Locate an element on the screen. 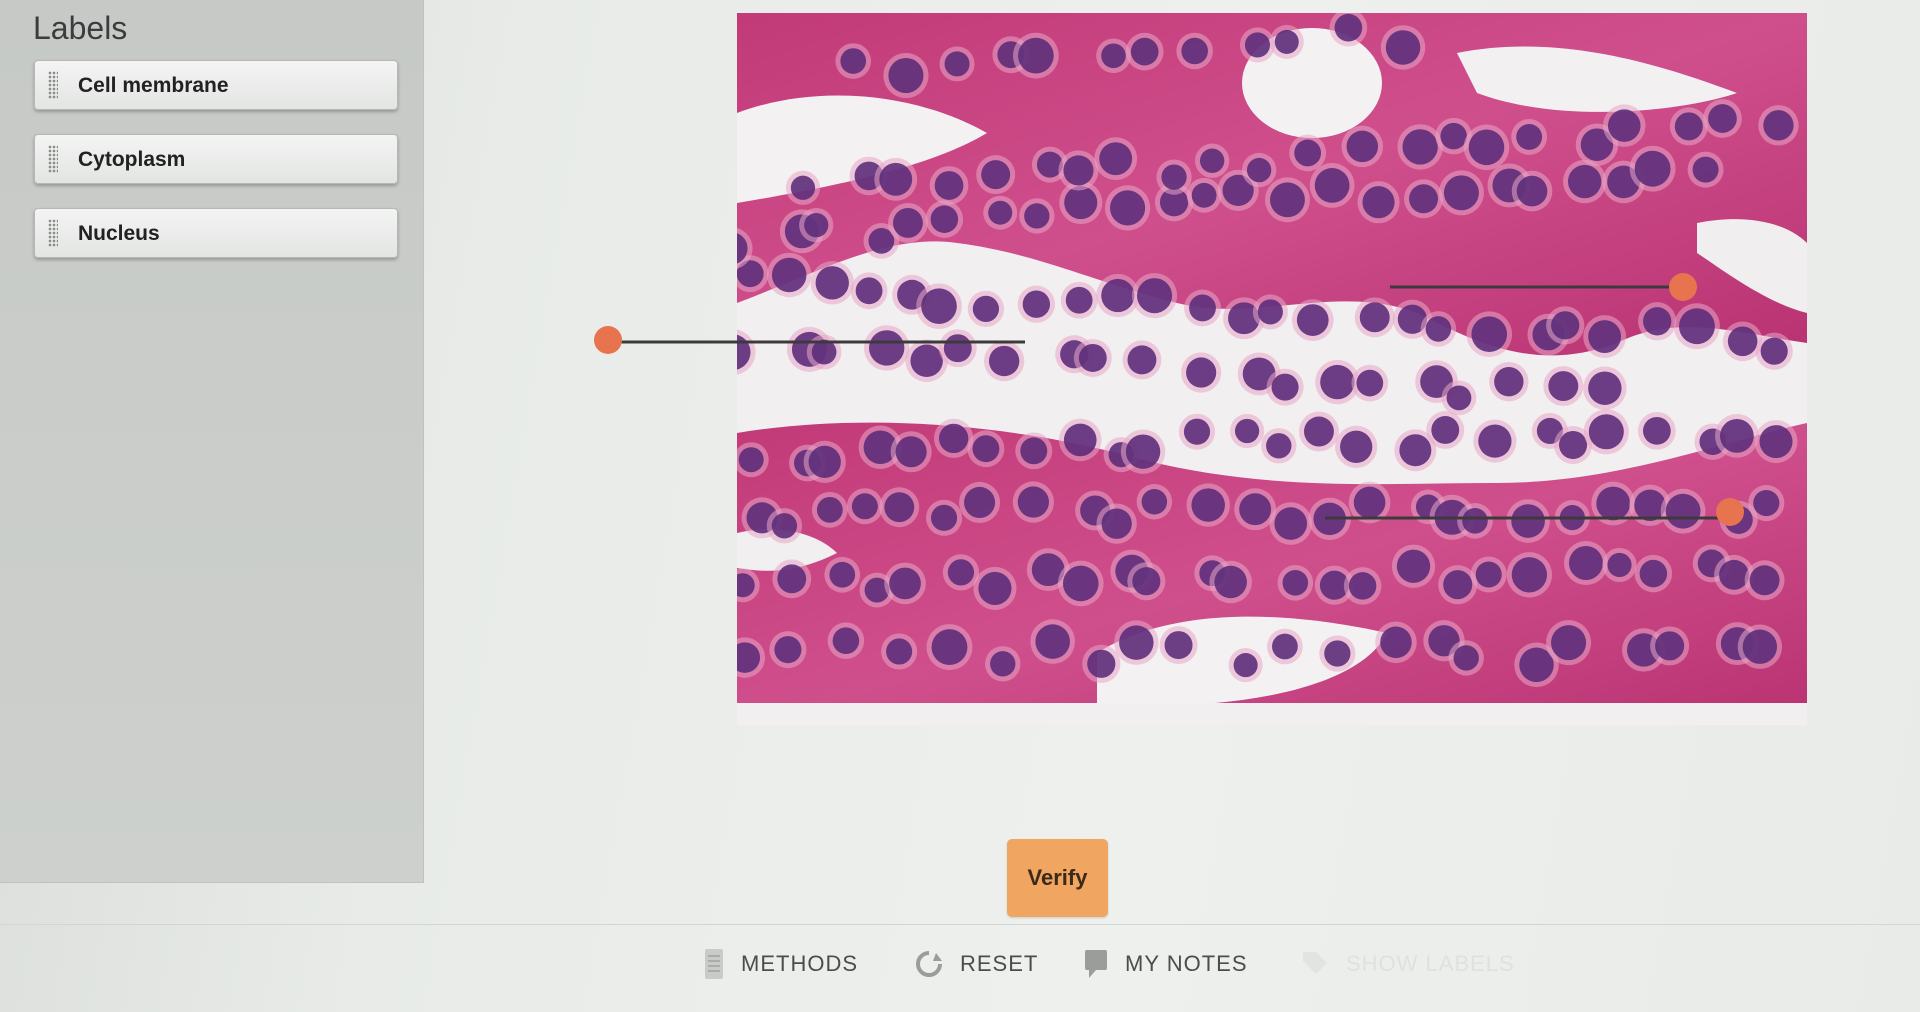 The width and height of the screenshot is (1920, 1012). verify-button: Verify is located at coordinates (1057, 878).